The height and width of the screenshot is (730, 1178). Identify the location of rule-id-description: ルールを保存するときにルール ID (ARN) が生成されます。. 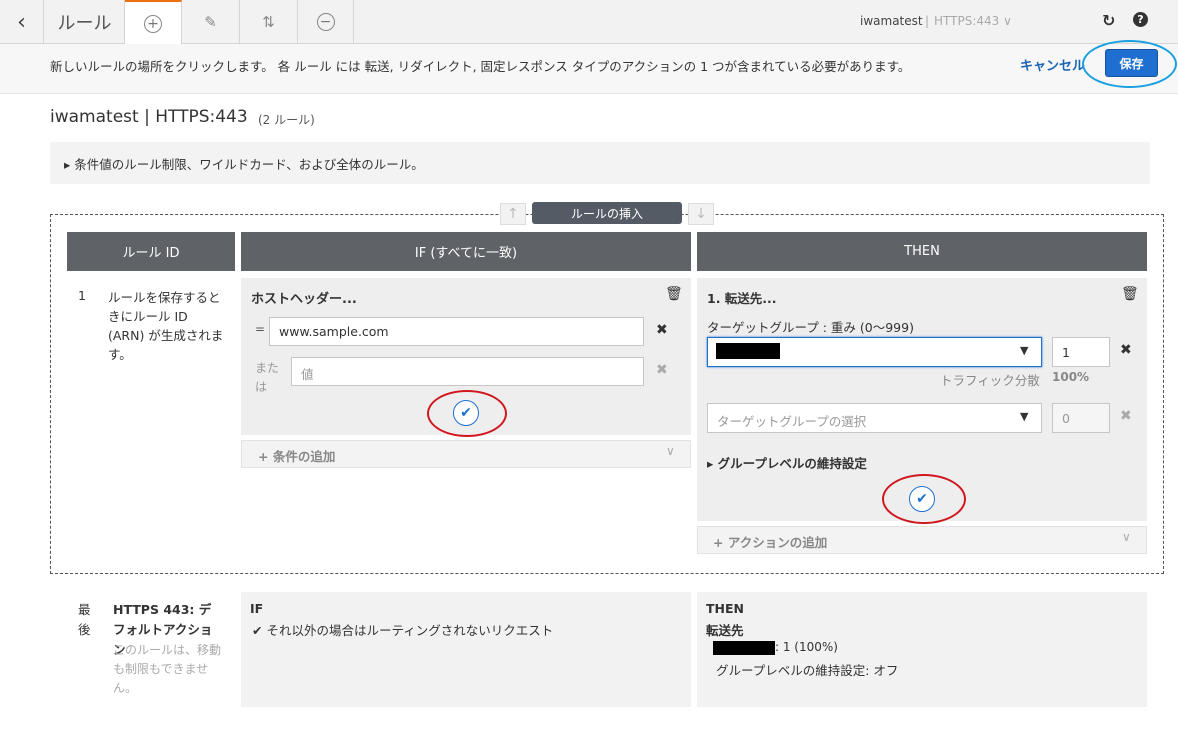
(166, 326).